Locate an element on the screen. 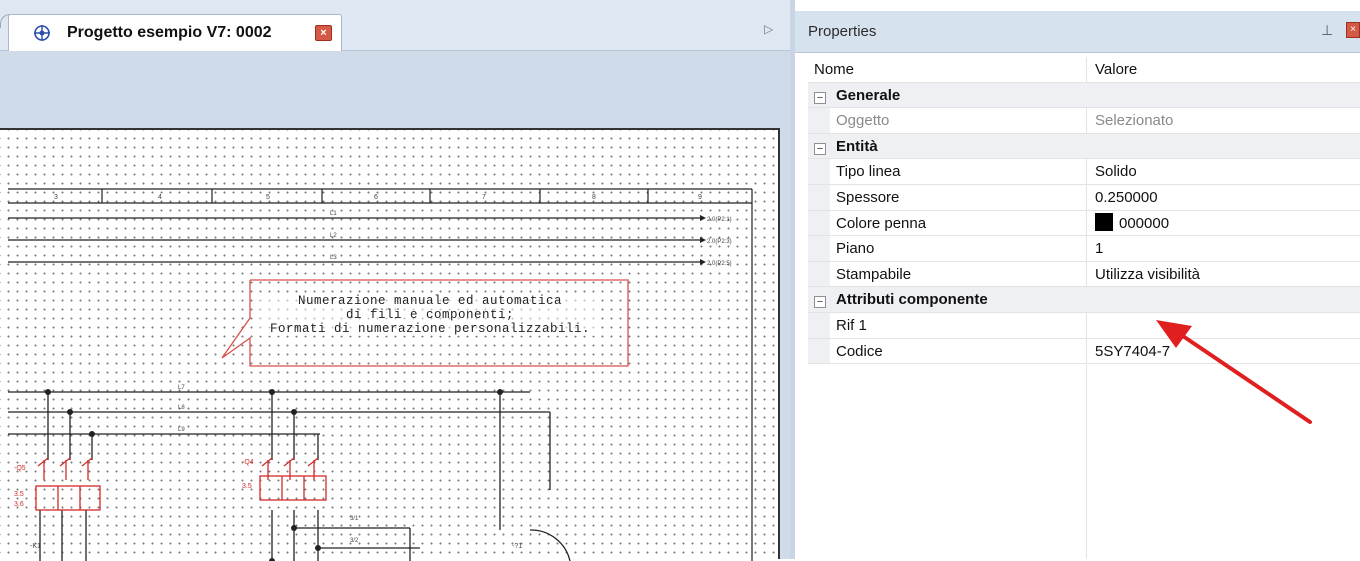 The width and height of the screenshot is (1360, 561). properties-title: Properties is located at coordinates (842, 31).